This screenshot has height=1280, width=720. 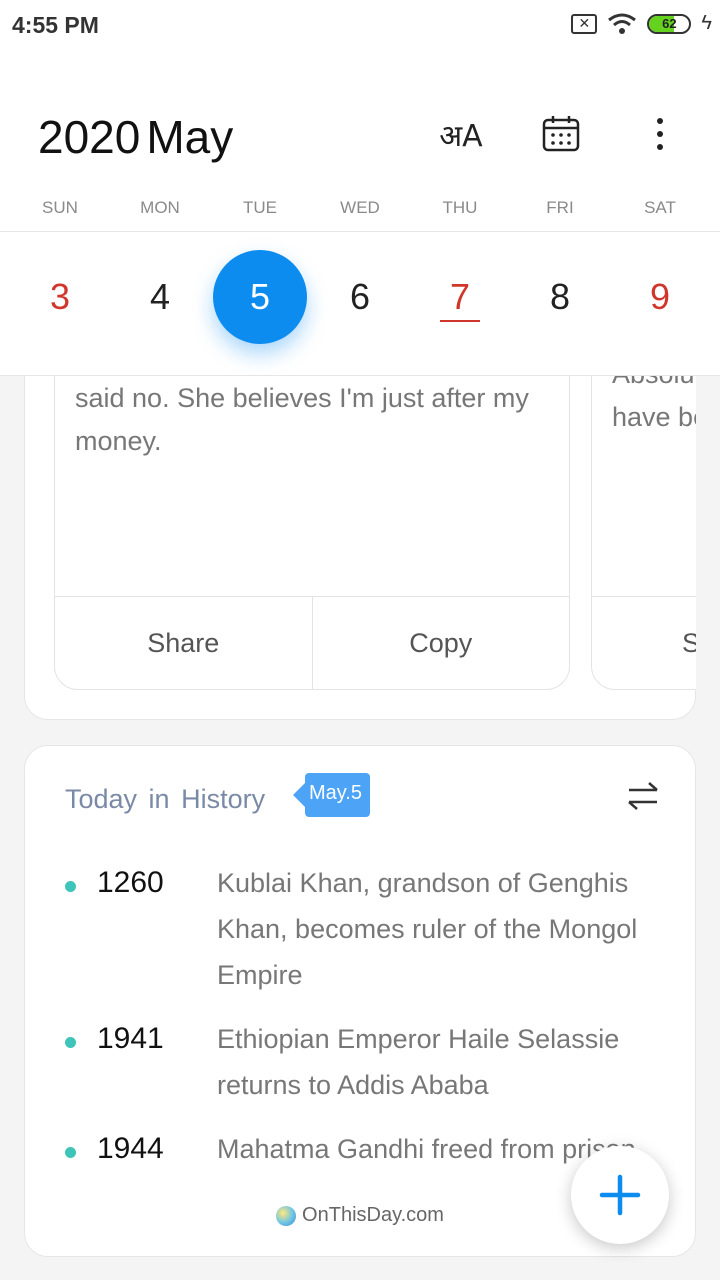 What do you see at coordinates (560, 297) in the screenshot?
I see `date-cell: 8` at bounding box center [560, 297].